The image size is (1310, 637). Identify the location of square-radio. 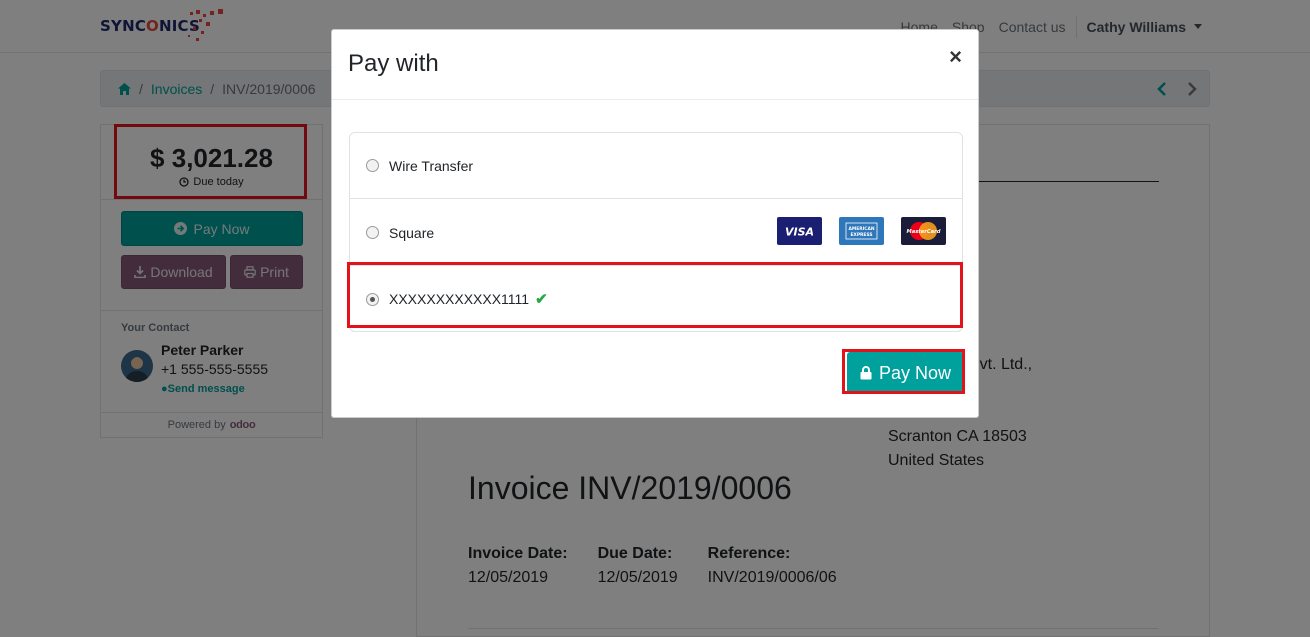
(372, 232).